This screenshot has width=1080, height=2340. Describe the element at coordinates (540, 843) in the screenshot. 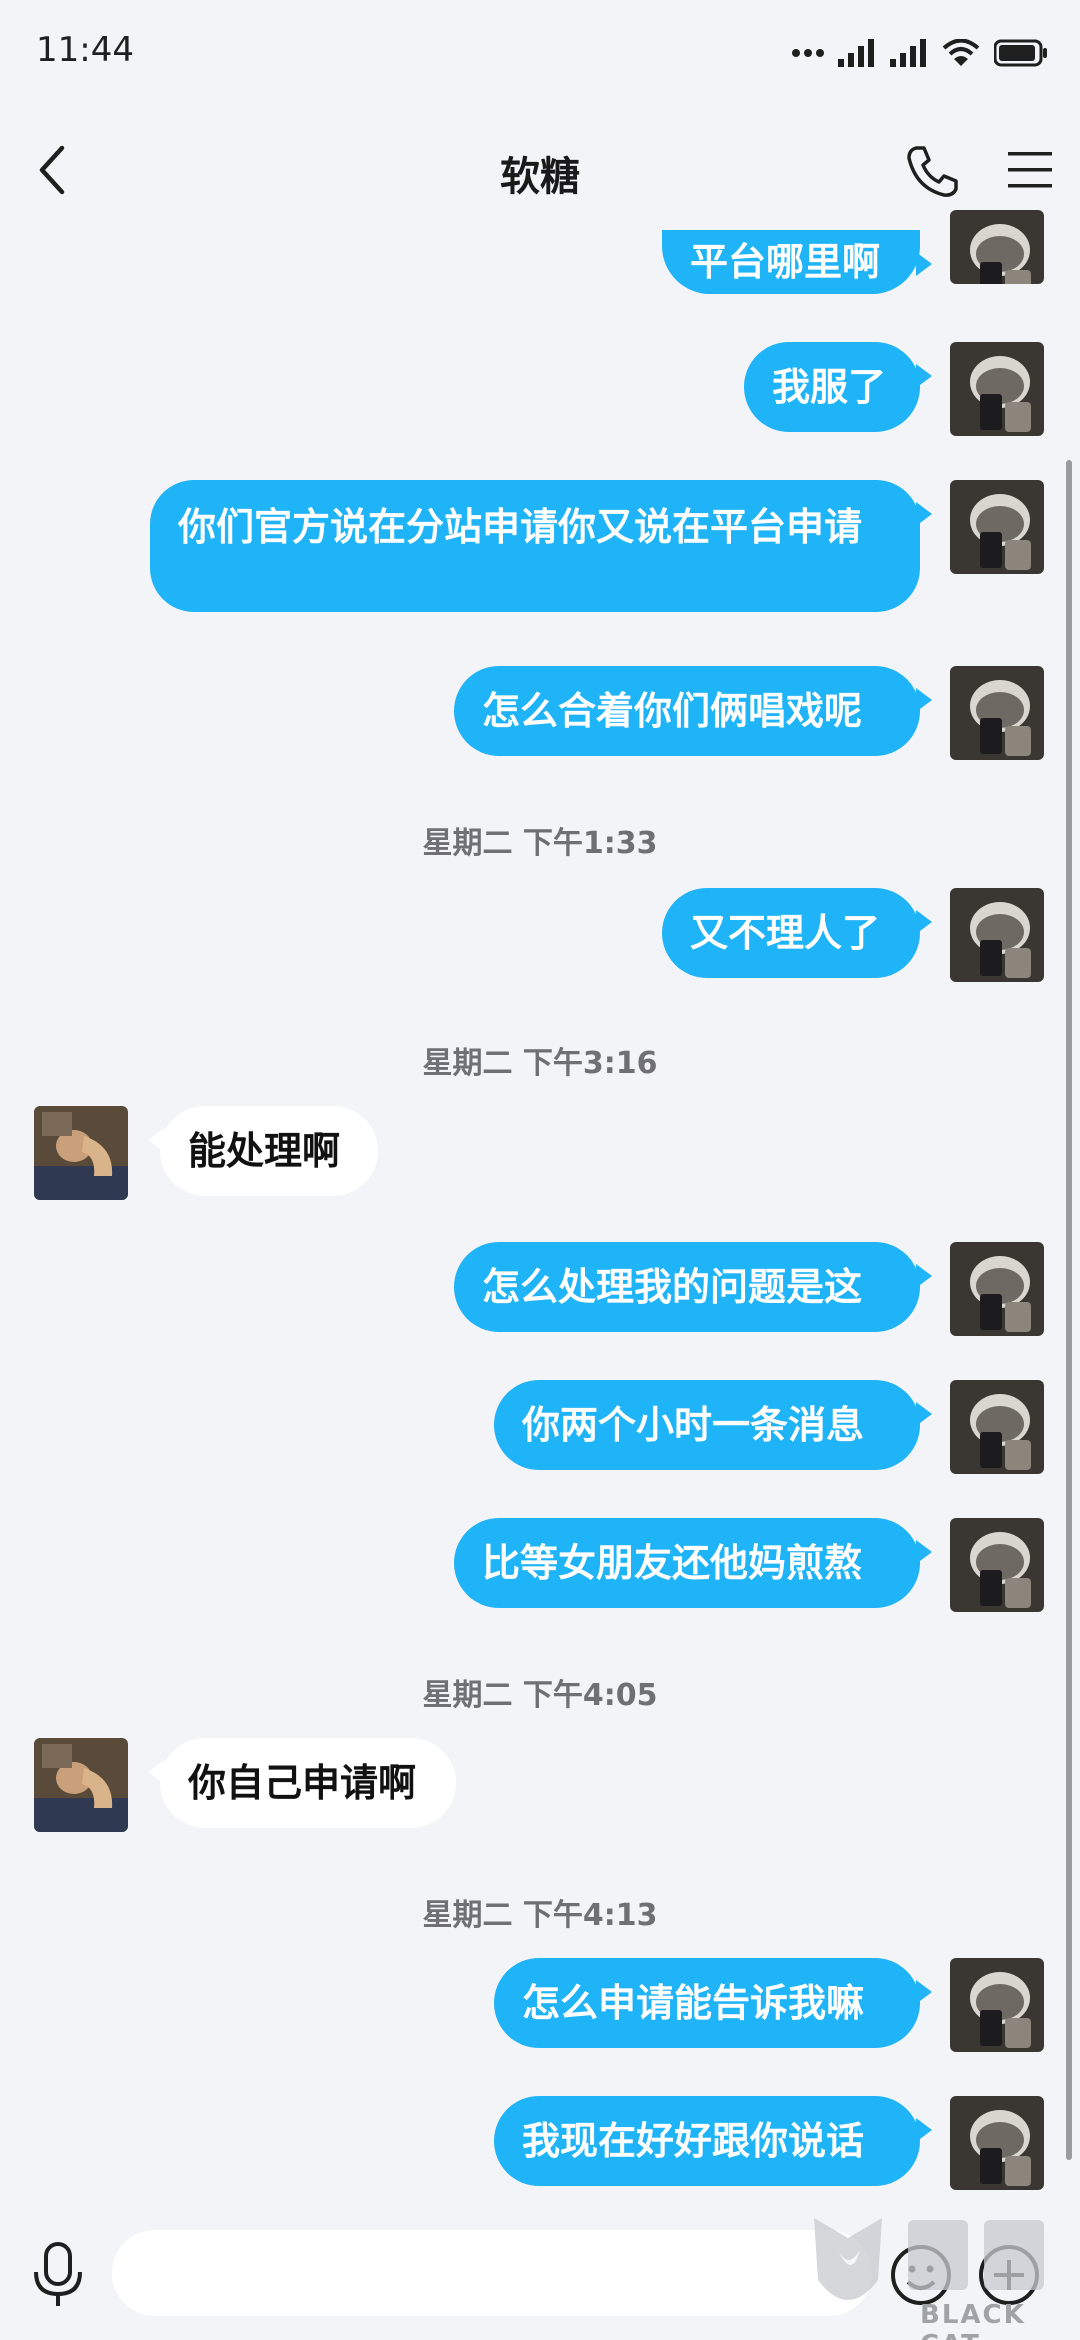

I see `timestamp: 星期二 下午1:33` at that location.